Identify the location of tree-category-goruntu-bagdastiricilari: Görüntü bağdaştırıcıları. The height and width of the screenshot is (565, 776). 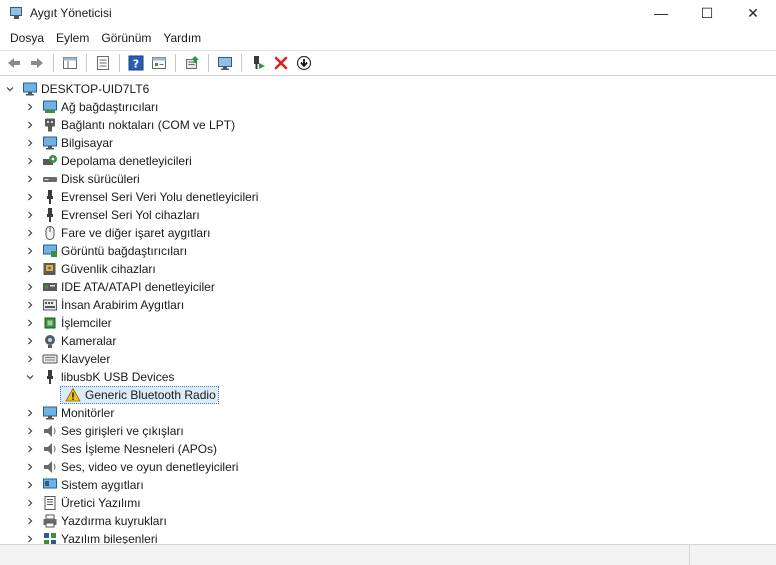
(105, 251).